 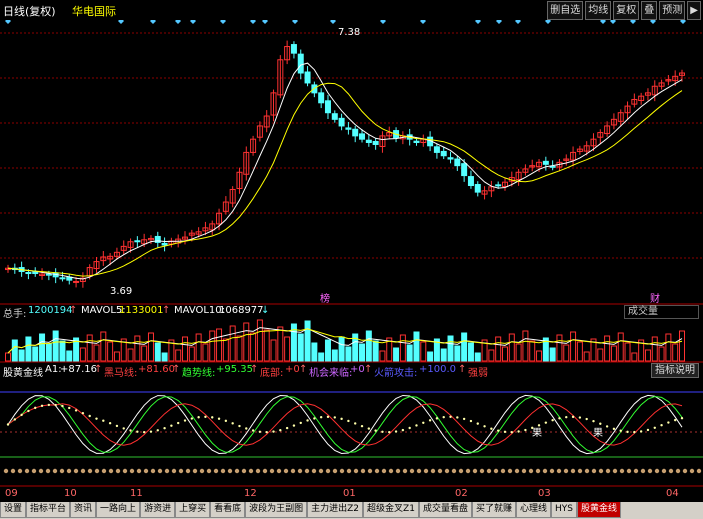 I want to click on total-volume-label: 总手:, so click(x=15, y=314).